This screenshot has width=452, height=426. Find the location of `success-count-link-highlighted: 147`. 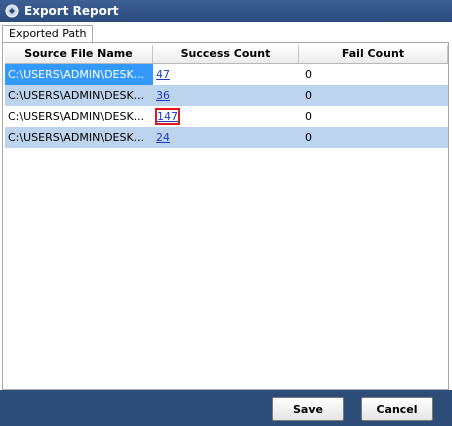

success-count-link-highlighted: 147 is located at coordinates (167, 116).